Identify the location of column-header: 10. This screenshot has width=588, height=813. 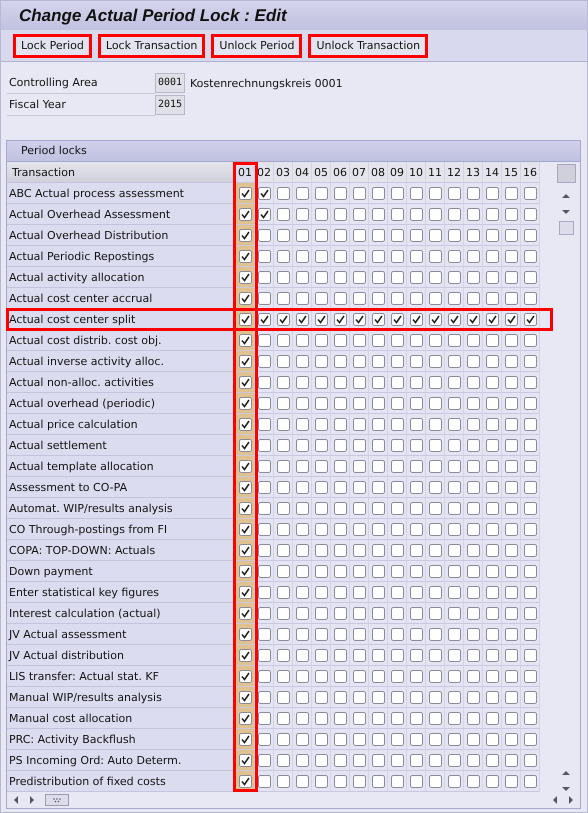
(416, 172).